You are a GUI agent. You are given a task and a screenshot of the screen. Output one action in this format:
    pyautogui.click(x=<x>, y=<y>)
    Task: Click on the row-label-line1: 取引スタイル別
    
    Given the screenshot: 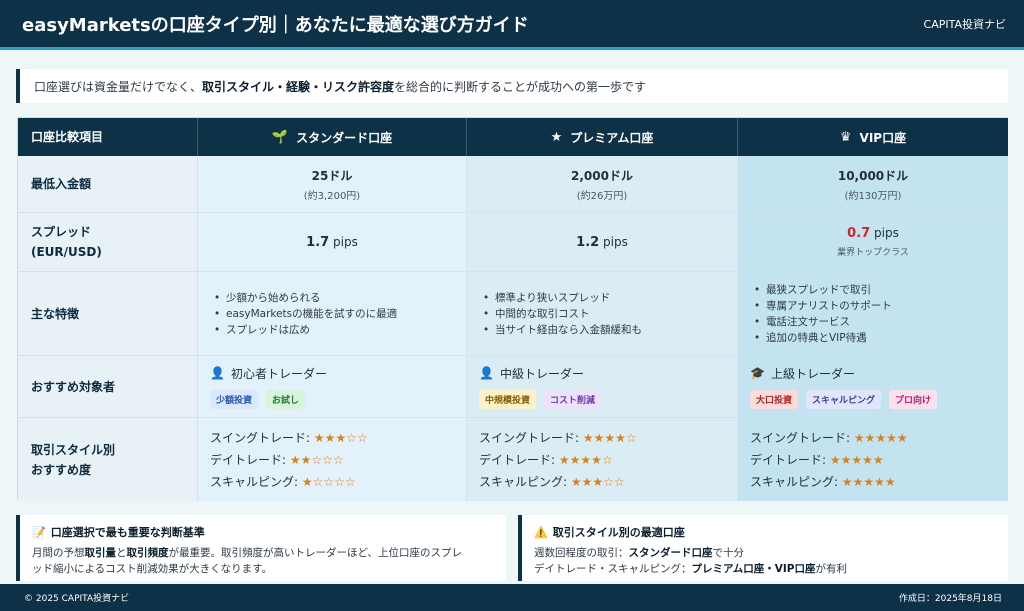 What is the action you would take?
    pyautogui.click(x=73, y=449)
    